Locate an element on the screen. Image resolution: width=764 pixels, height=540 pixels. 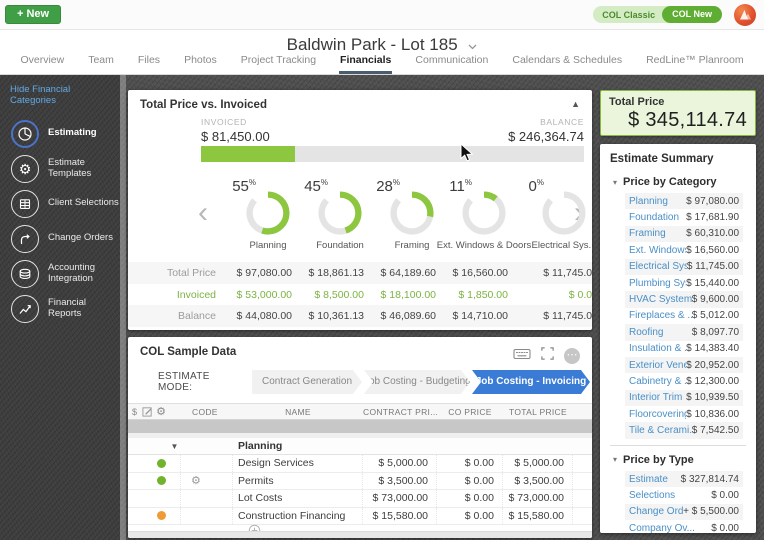
category-label: Ext. Windows & Doors is located at coordinates (484, 245).